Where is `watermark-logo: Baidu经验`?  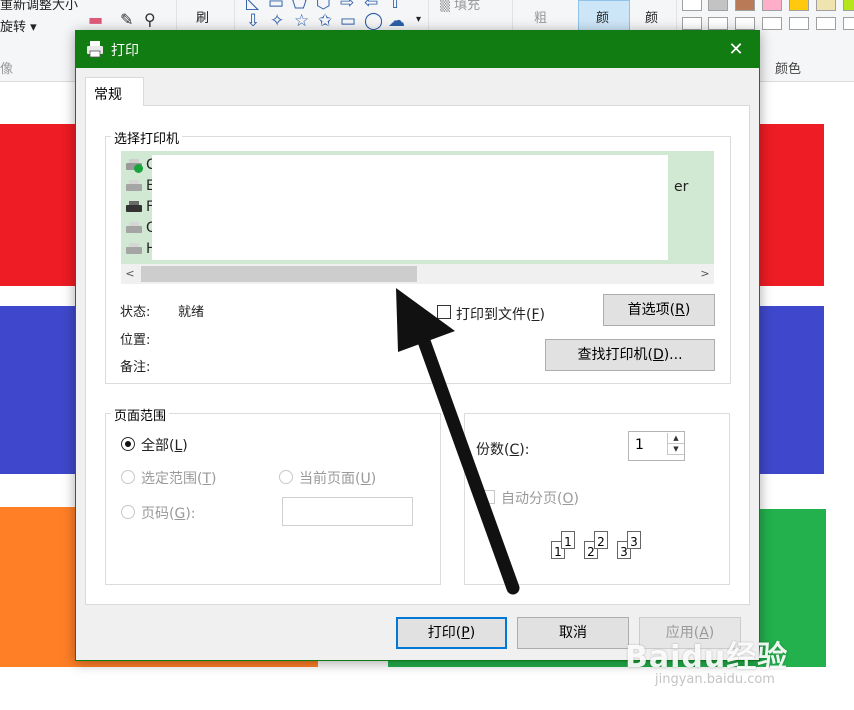 watermark-logo: Baidu经验 is located at coordinates (707, 657).